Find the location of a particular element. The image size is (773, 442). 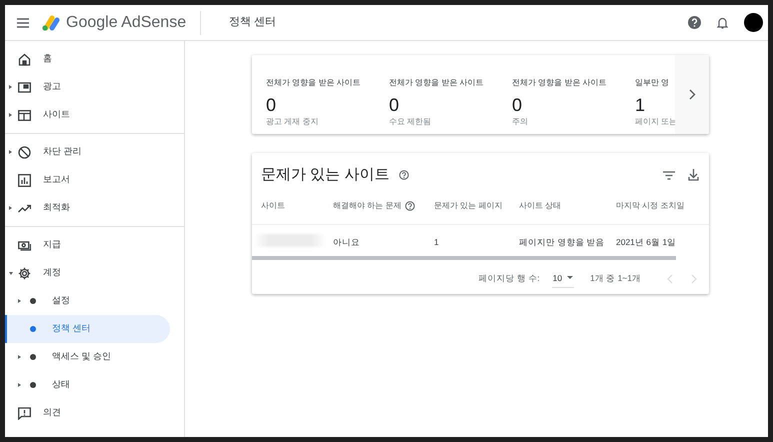

column-header: 문제가 있는 페이지 is located at coordinates (468, 206).